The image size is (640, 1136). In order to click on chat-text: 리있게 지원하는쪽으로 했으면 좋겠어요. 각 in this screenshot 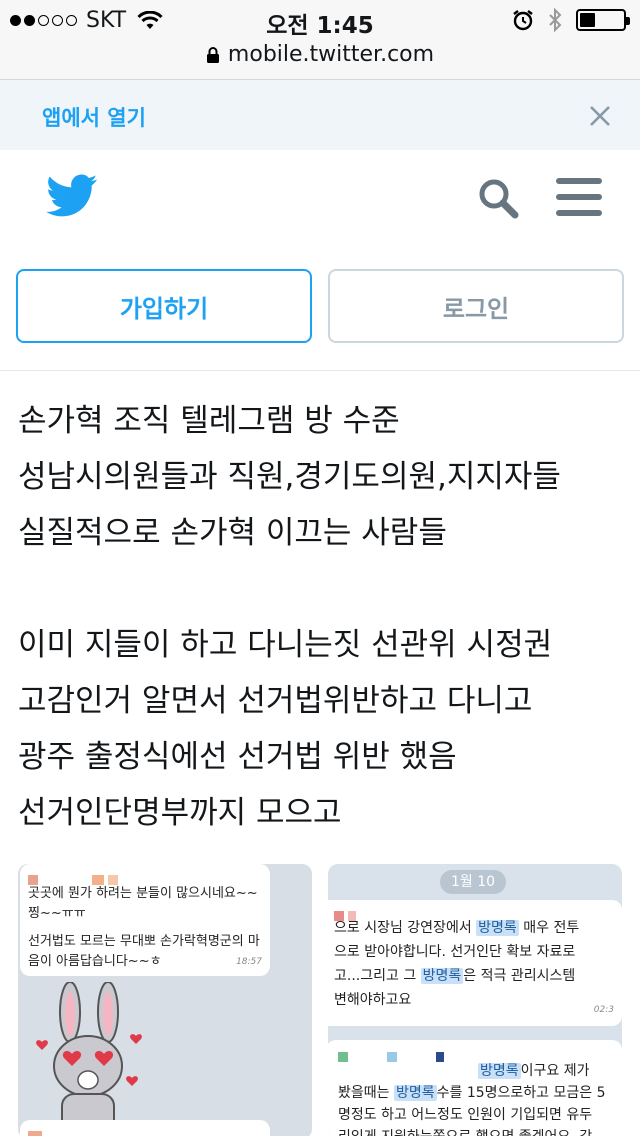, I will do `click(476, 1131)`.